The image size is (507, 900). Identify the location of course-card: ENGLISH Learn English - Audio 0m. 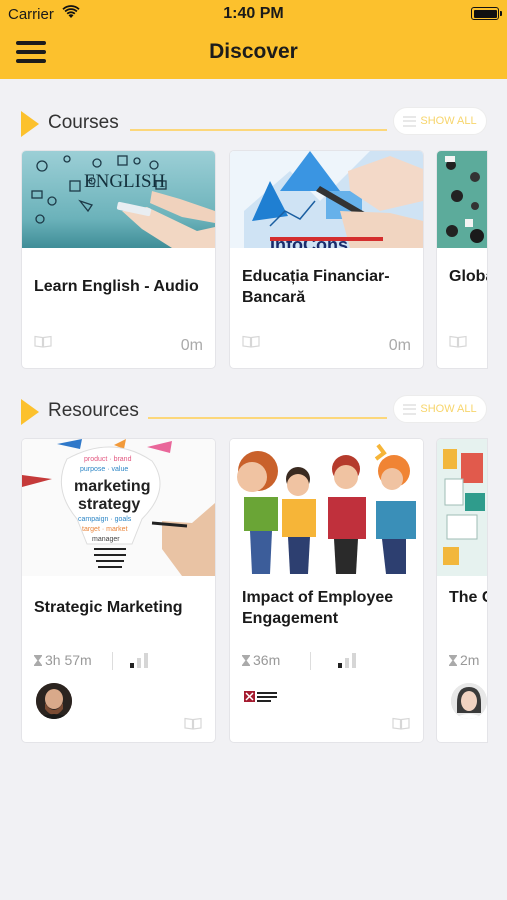
(118, 259).